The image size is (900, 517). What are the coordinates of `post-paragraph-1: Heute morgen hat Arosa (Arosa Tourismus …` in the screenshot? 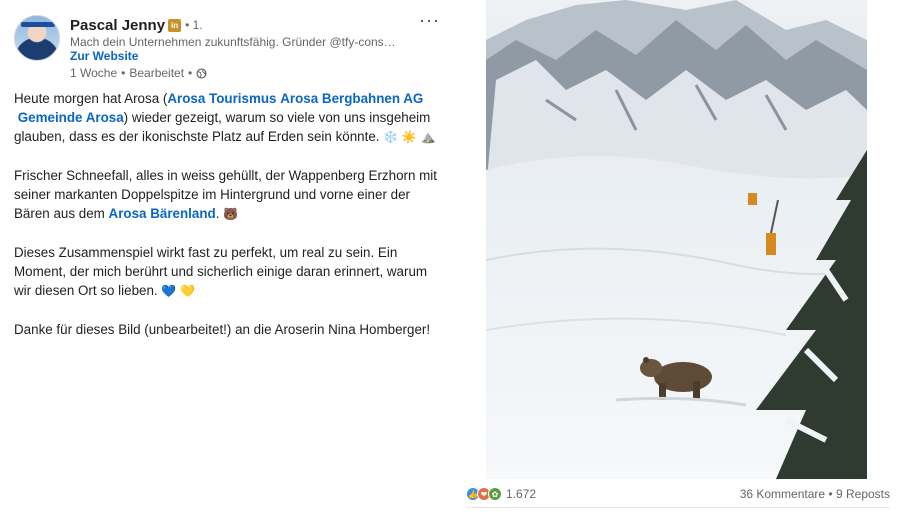 It's located at (229, 118).